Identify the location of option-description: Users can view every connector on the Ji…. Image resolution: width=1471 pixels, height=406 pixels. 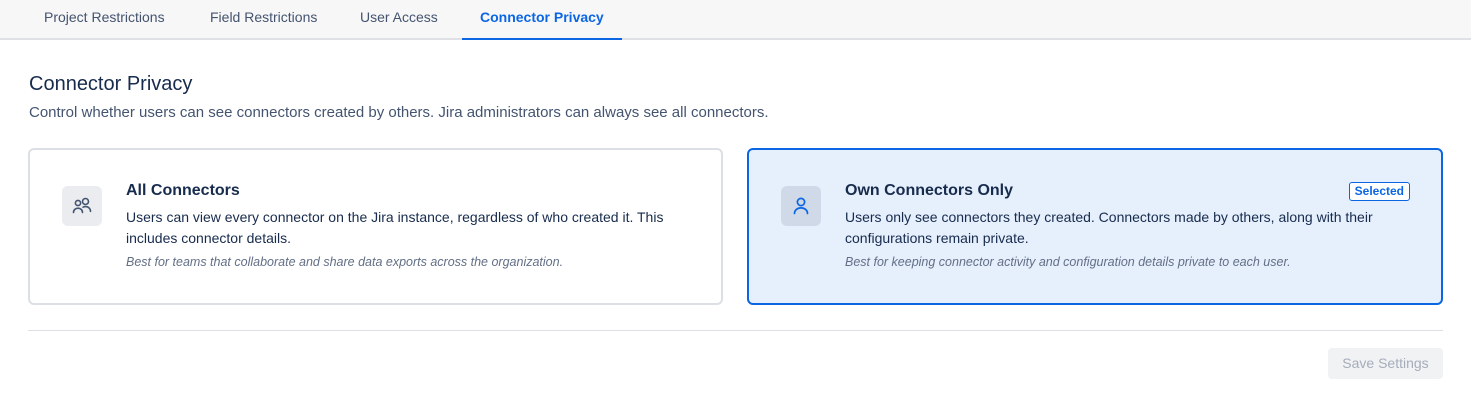
(395, 227).